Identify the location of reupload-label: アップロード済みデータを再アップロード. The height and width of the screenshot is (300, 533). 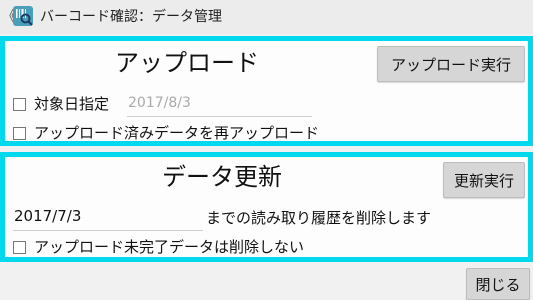
(177, 133).